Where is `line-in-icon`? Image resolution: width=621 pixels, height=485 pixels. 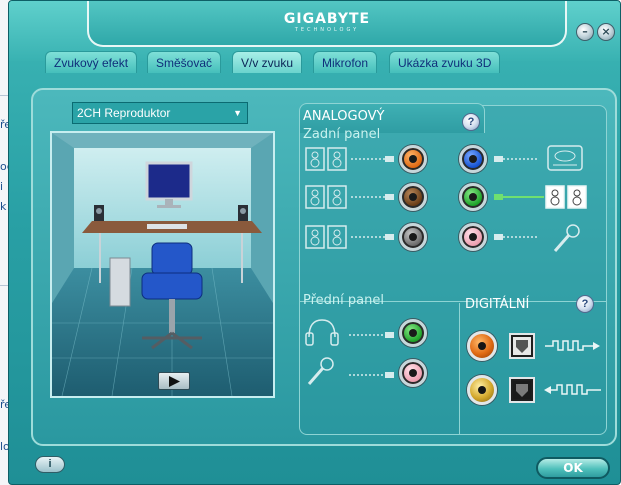 line-in-icon is located at coordinates (566, 158).